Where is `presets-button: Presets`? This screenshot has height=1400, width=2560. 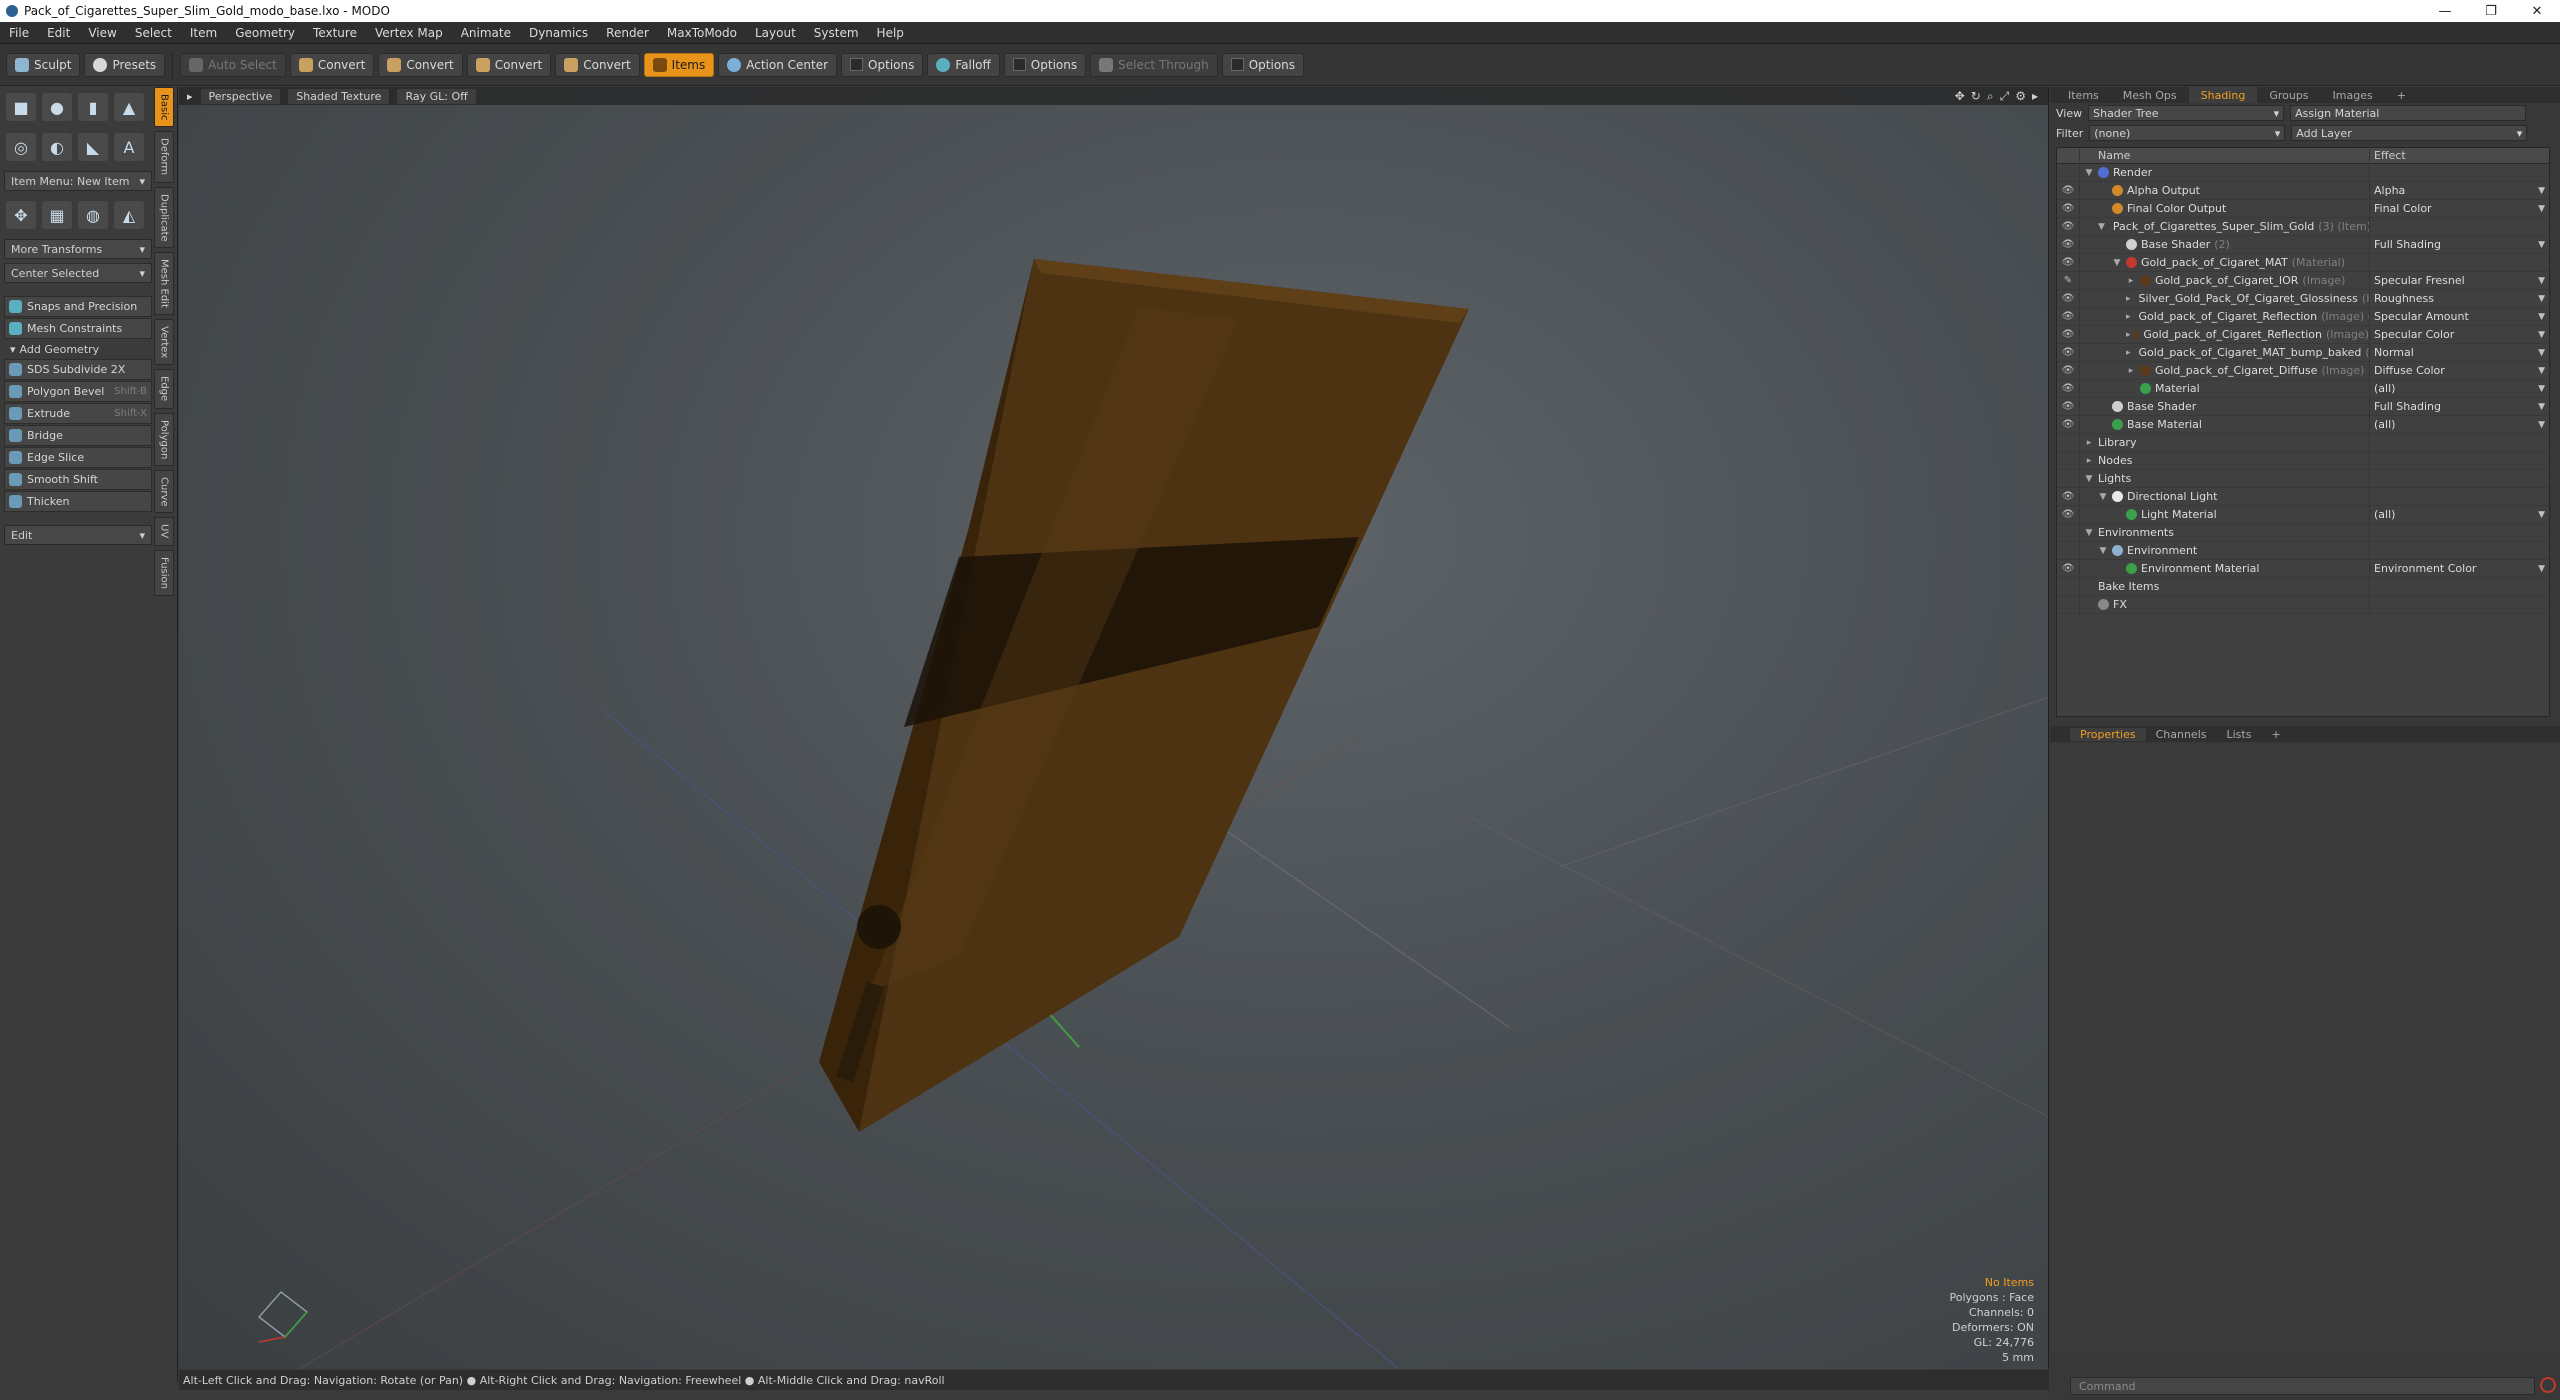 presets-button: Presets is located at coordinates (125, 64).